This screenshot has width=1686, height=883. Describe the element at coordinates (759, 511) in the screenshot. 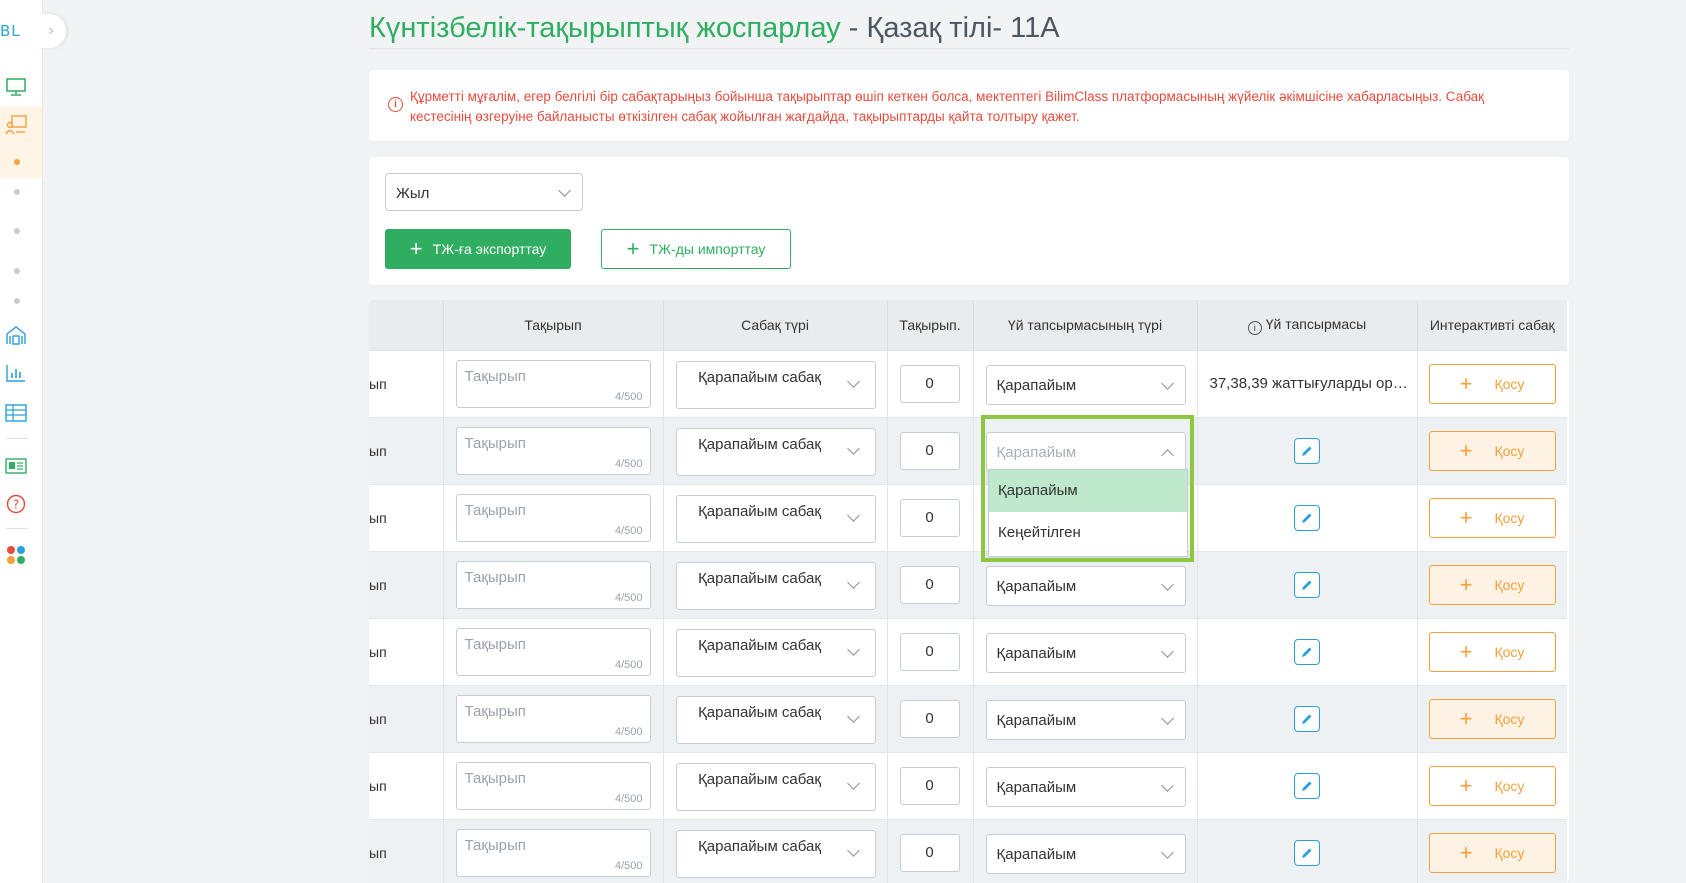

I see `lesson-type-value: Қарапайым сабақ` at that location.